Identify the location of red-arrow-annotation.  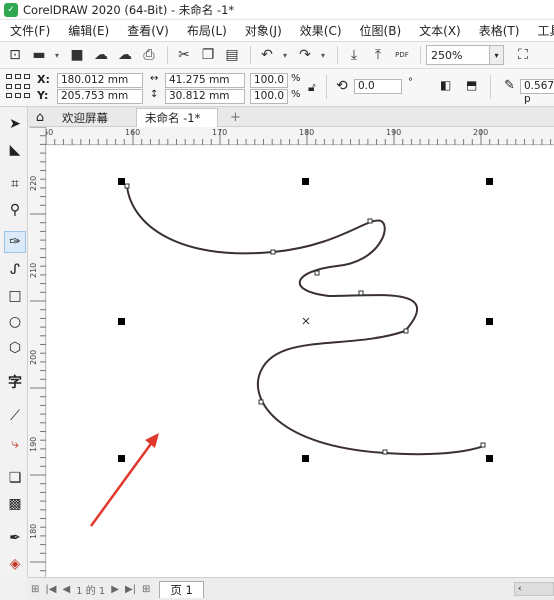
(124, 480).